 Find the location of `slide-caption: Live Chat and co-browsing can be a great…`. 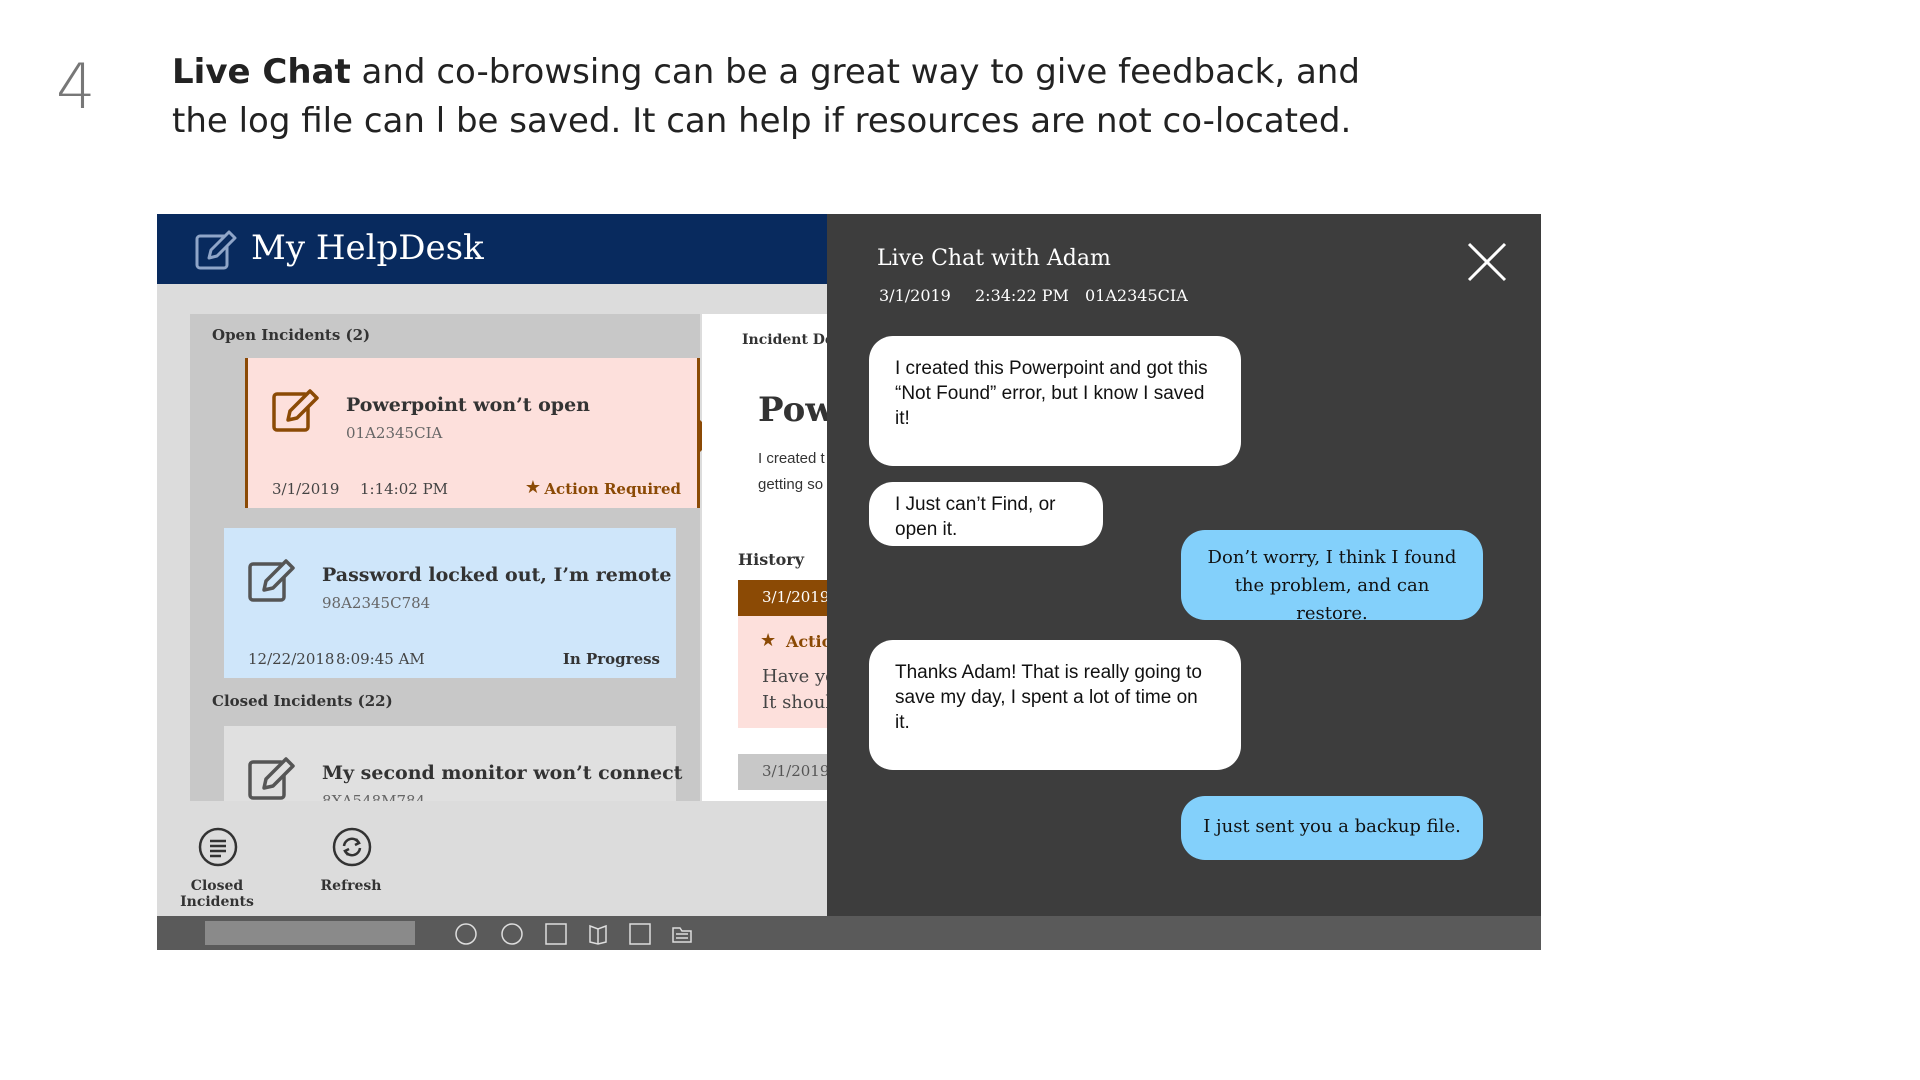

slide-caption: Live Chat and co-browsing can be a great… is located at coordinates (772, 97).